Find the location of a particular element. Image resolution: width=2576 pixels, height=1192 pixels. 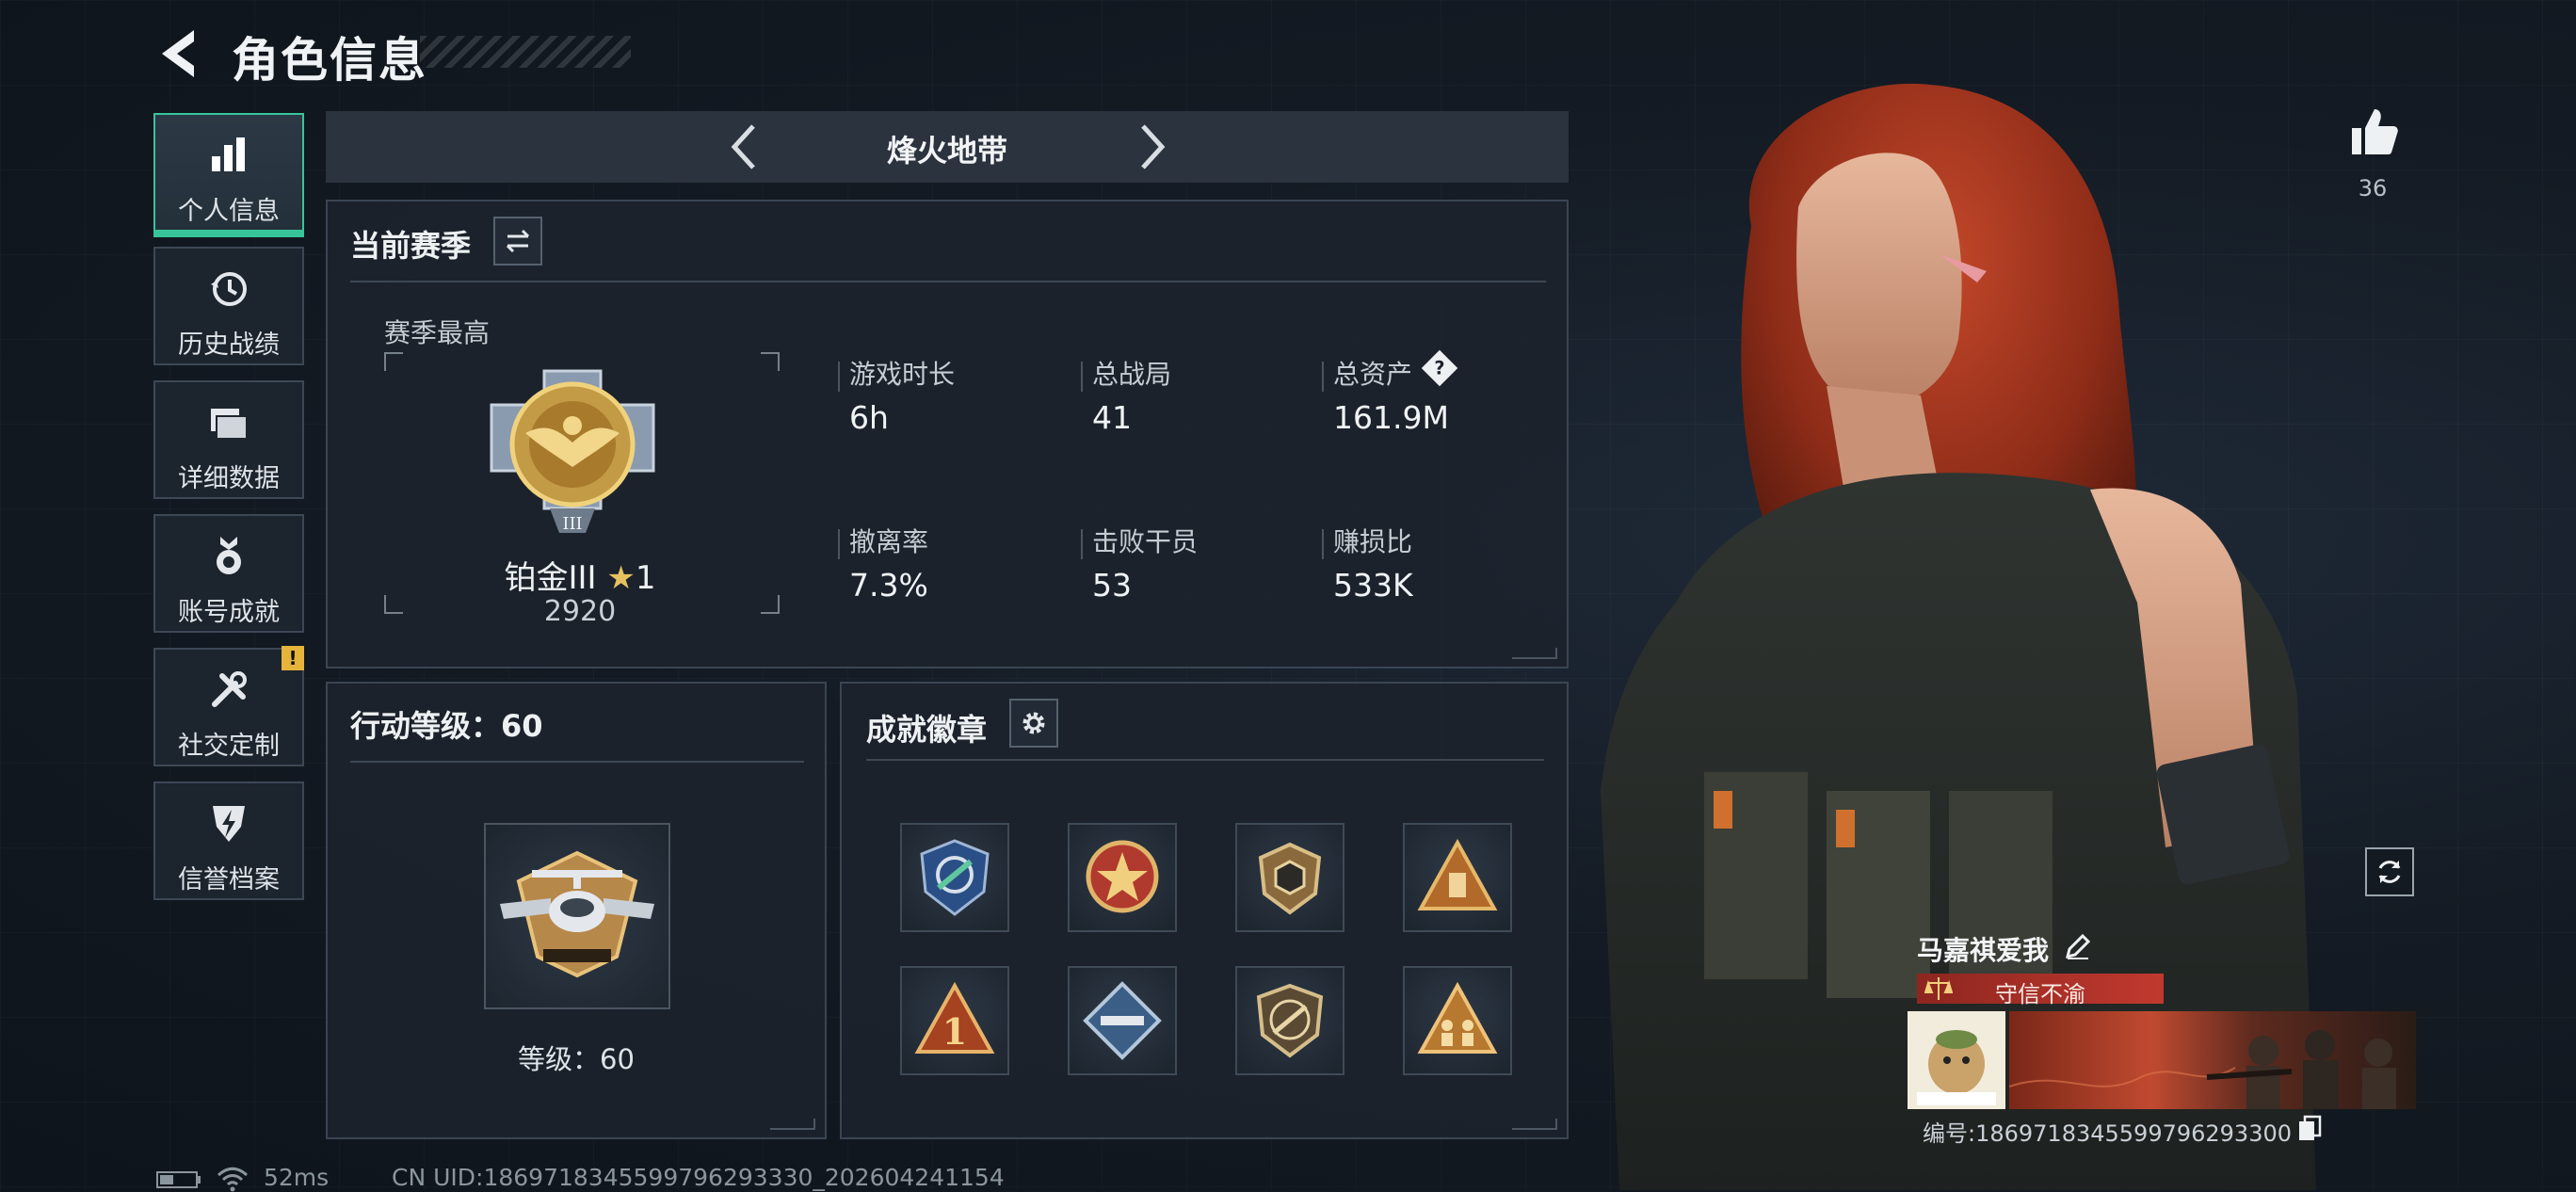

alert-badge: ! is located at coordinates (293, 658).